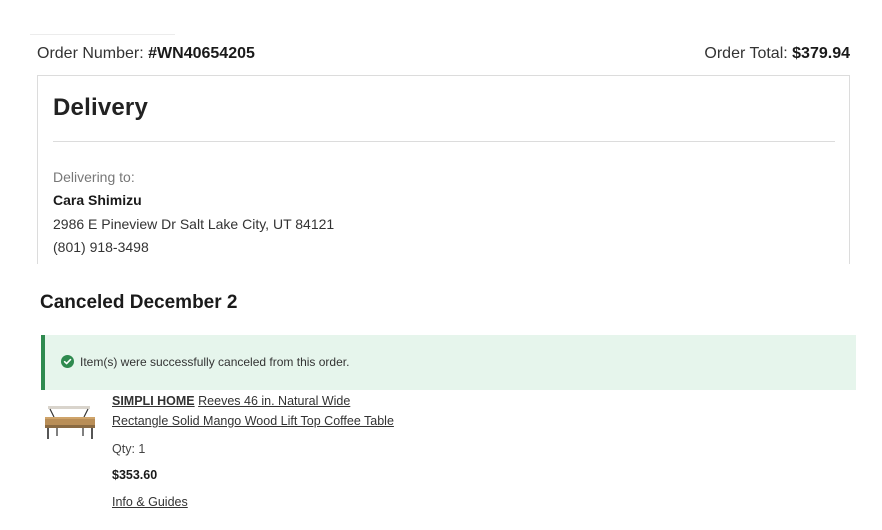 The width and height of the screenshot is (882, 530). Describe the element at coordinates (97, 200) in the screenshot. I see `recipient-name: Cara Shimizu` at that location.